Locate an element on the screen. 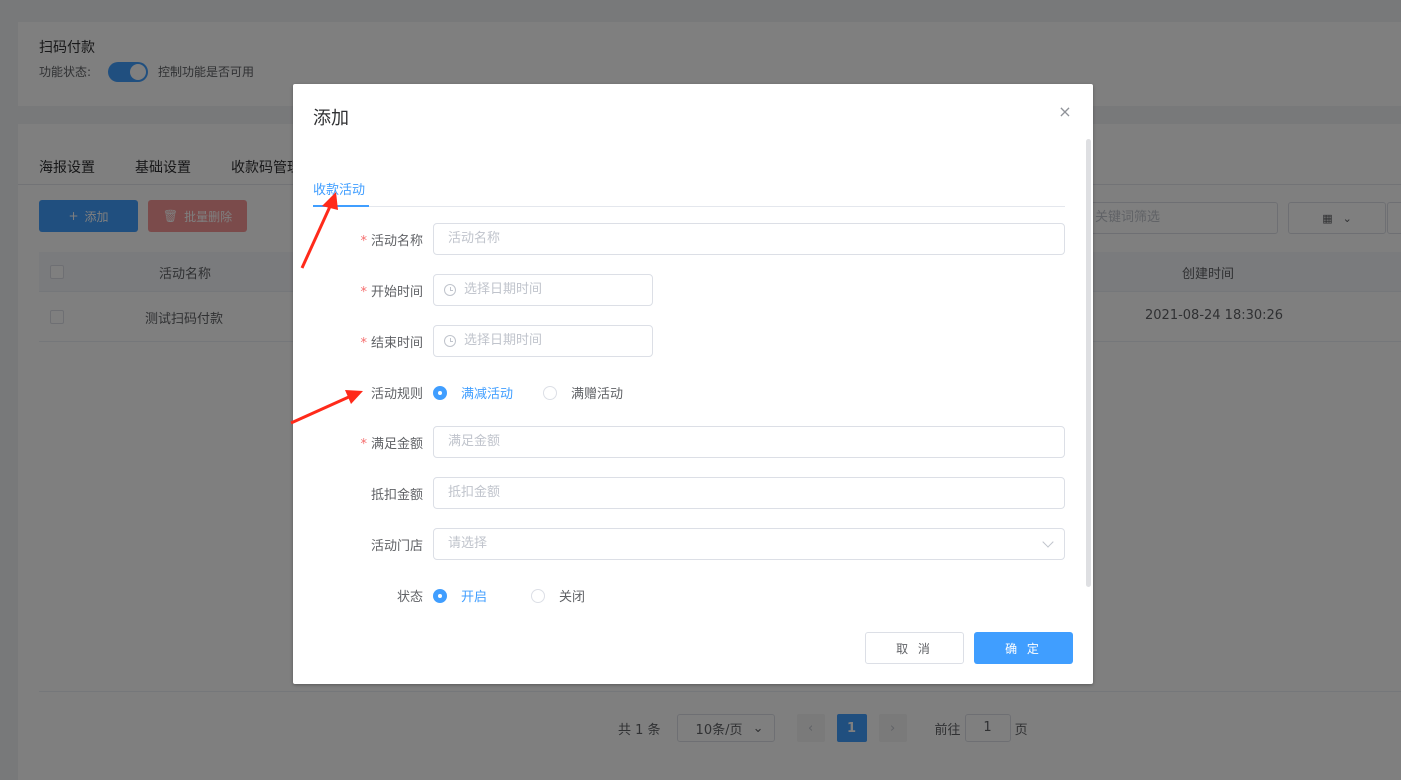 The height and width of the screenshot is (780, 1401). radio-disable: 关闭 is located at coordinates (558, 595).